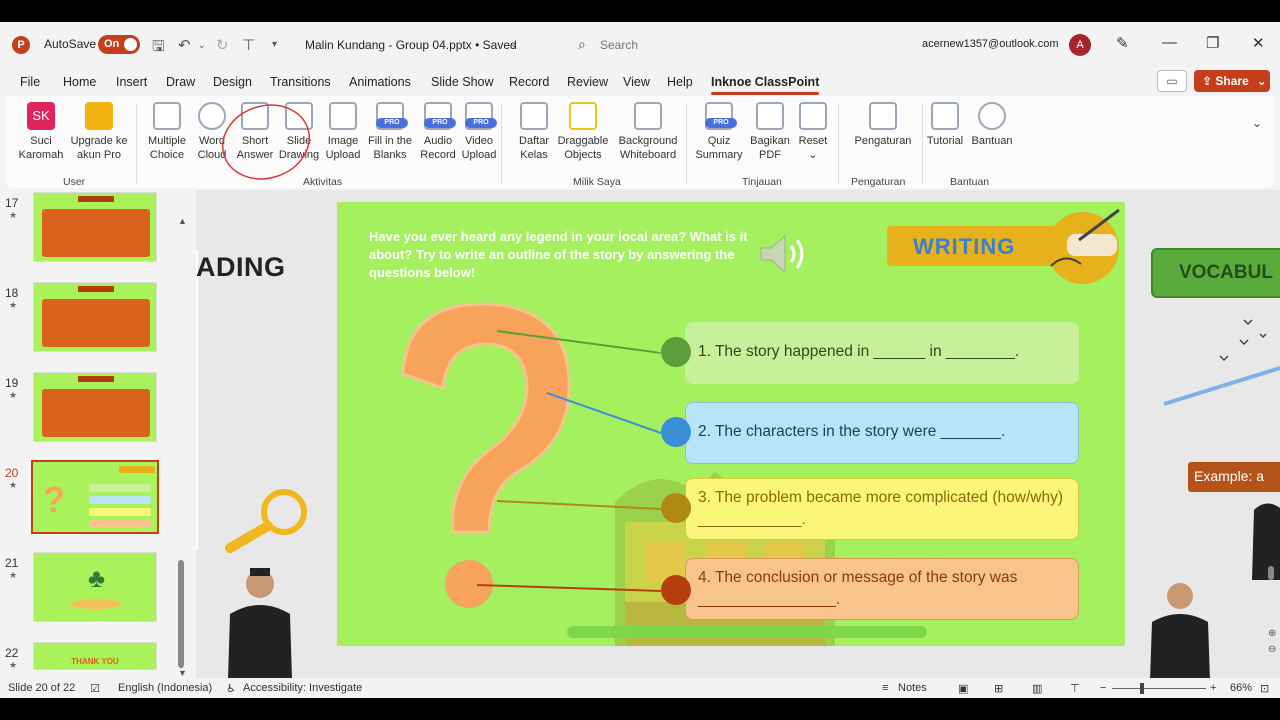  Describe the element at coordinates (479, 148) in the screenshot. I see `ribbon-label: Video Upload` at that location.